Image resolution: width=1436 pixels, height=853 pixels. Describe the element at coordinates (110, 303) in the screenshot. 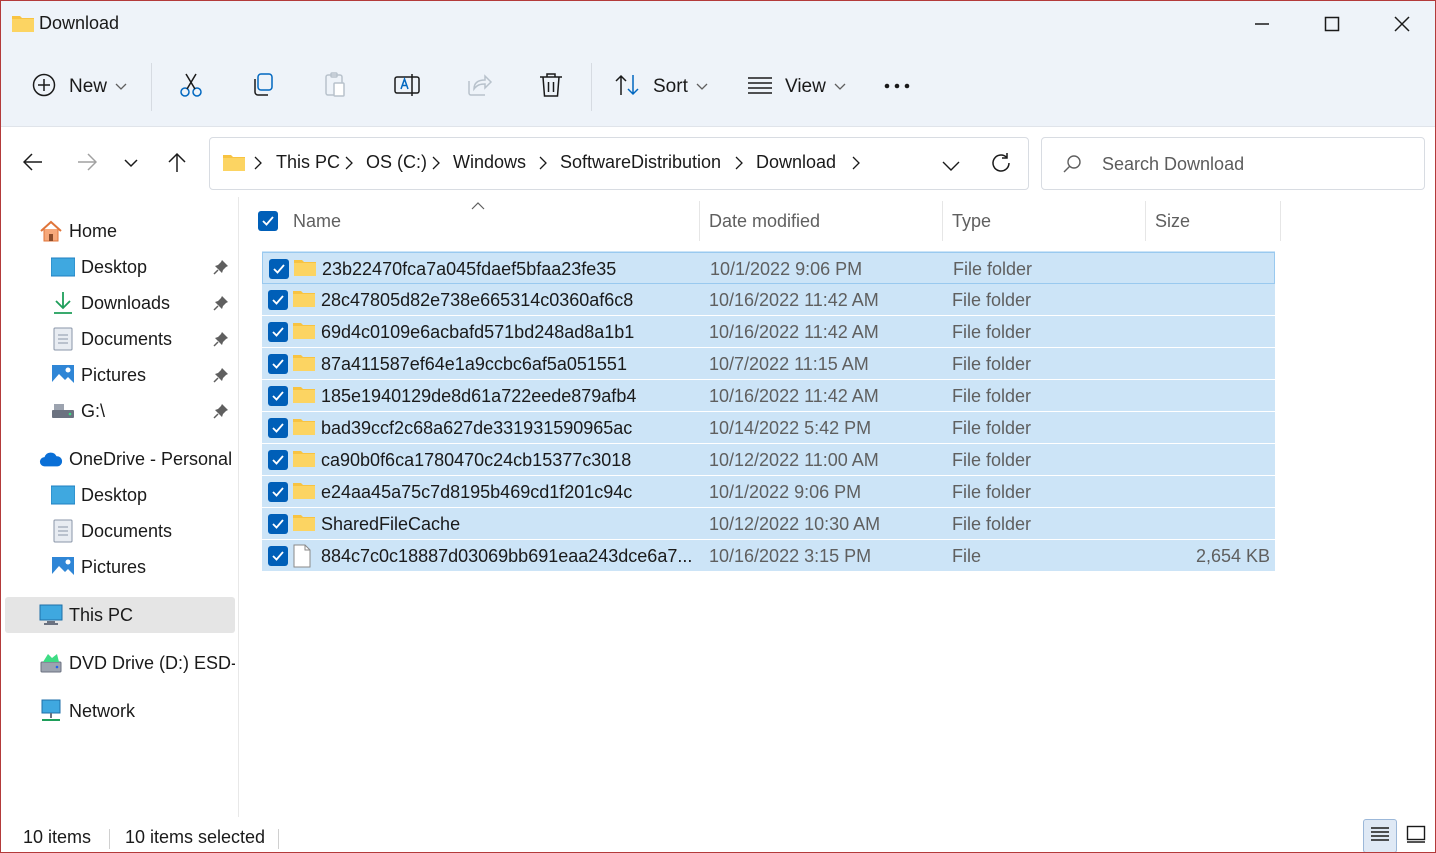

I see `sidebar-item-downloads: Downloads` at that location.